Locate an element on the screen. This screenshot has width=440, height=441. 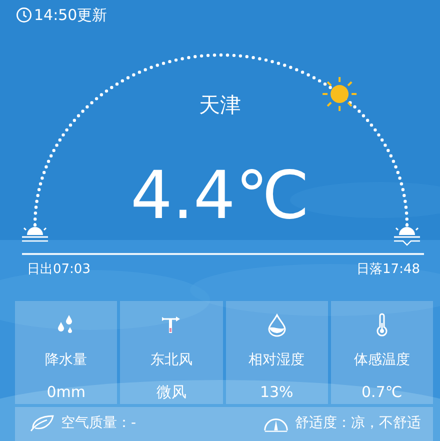
sunrise-icon is located at coordinates (35, 232).